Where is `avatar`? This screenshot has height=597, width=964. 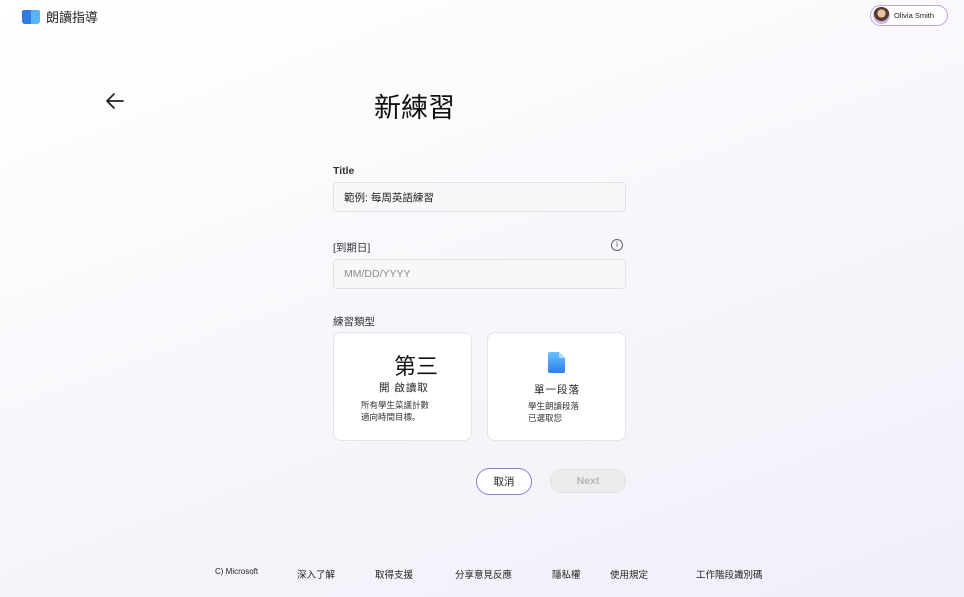 avatar is located at coordinates (881, 15).